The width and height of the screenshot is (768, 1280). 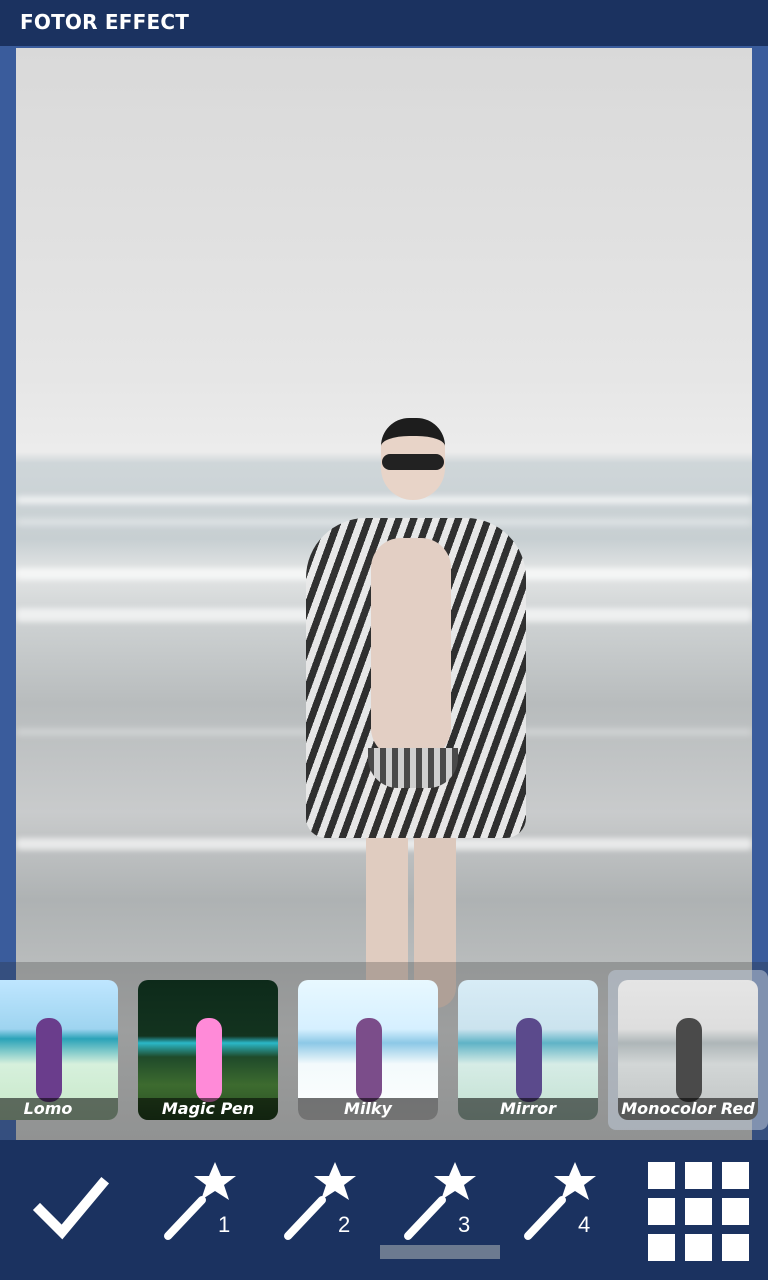 I want to click on app-title: FOTOR EFFECT, so click(x=105, y=22).